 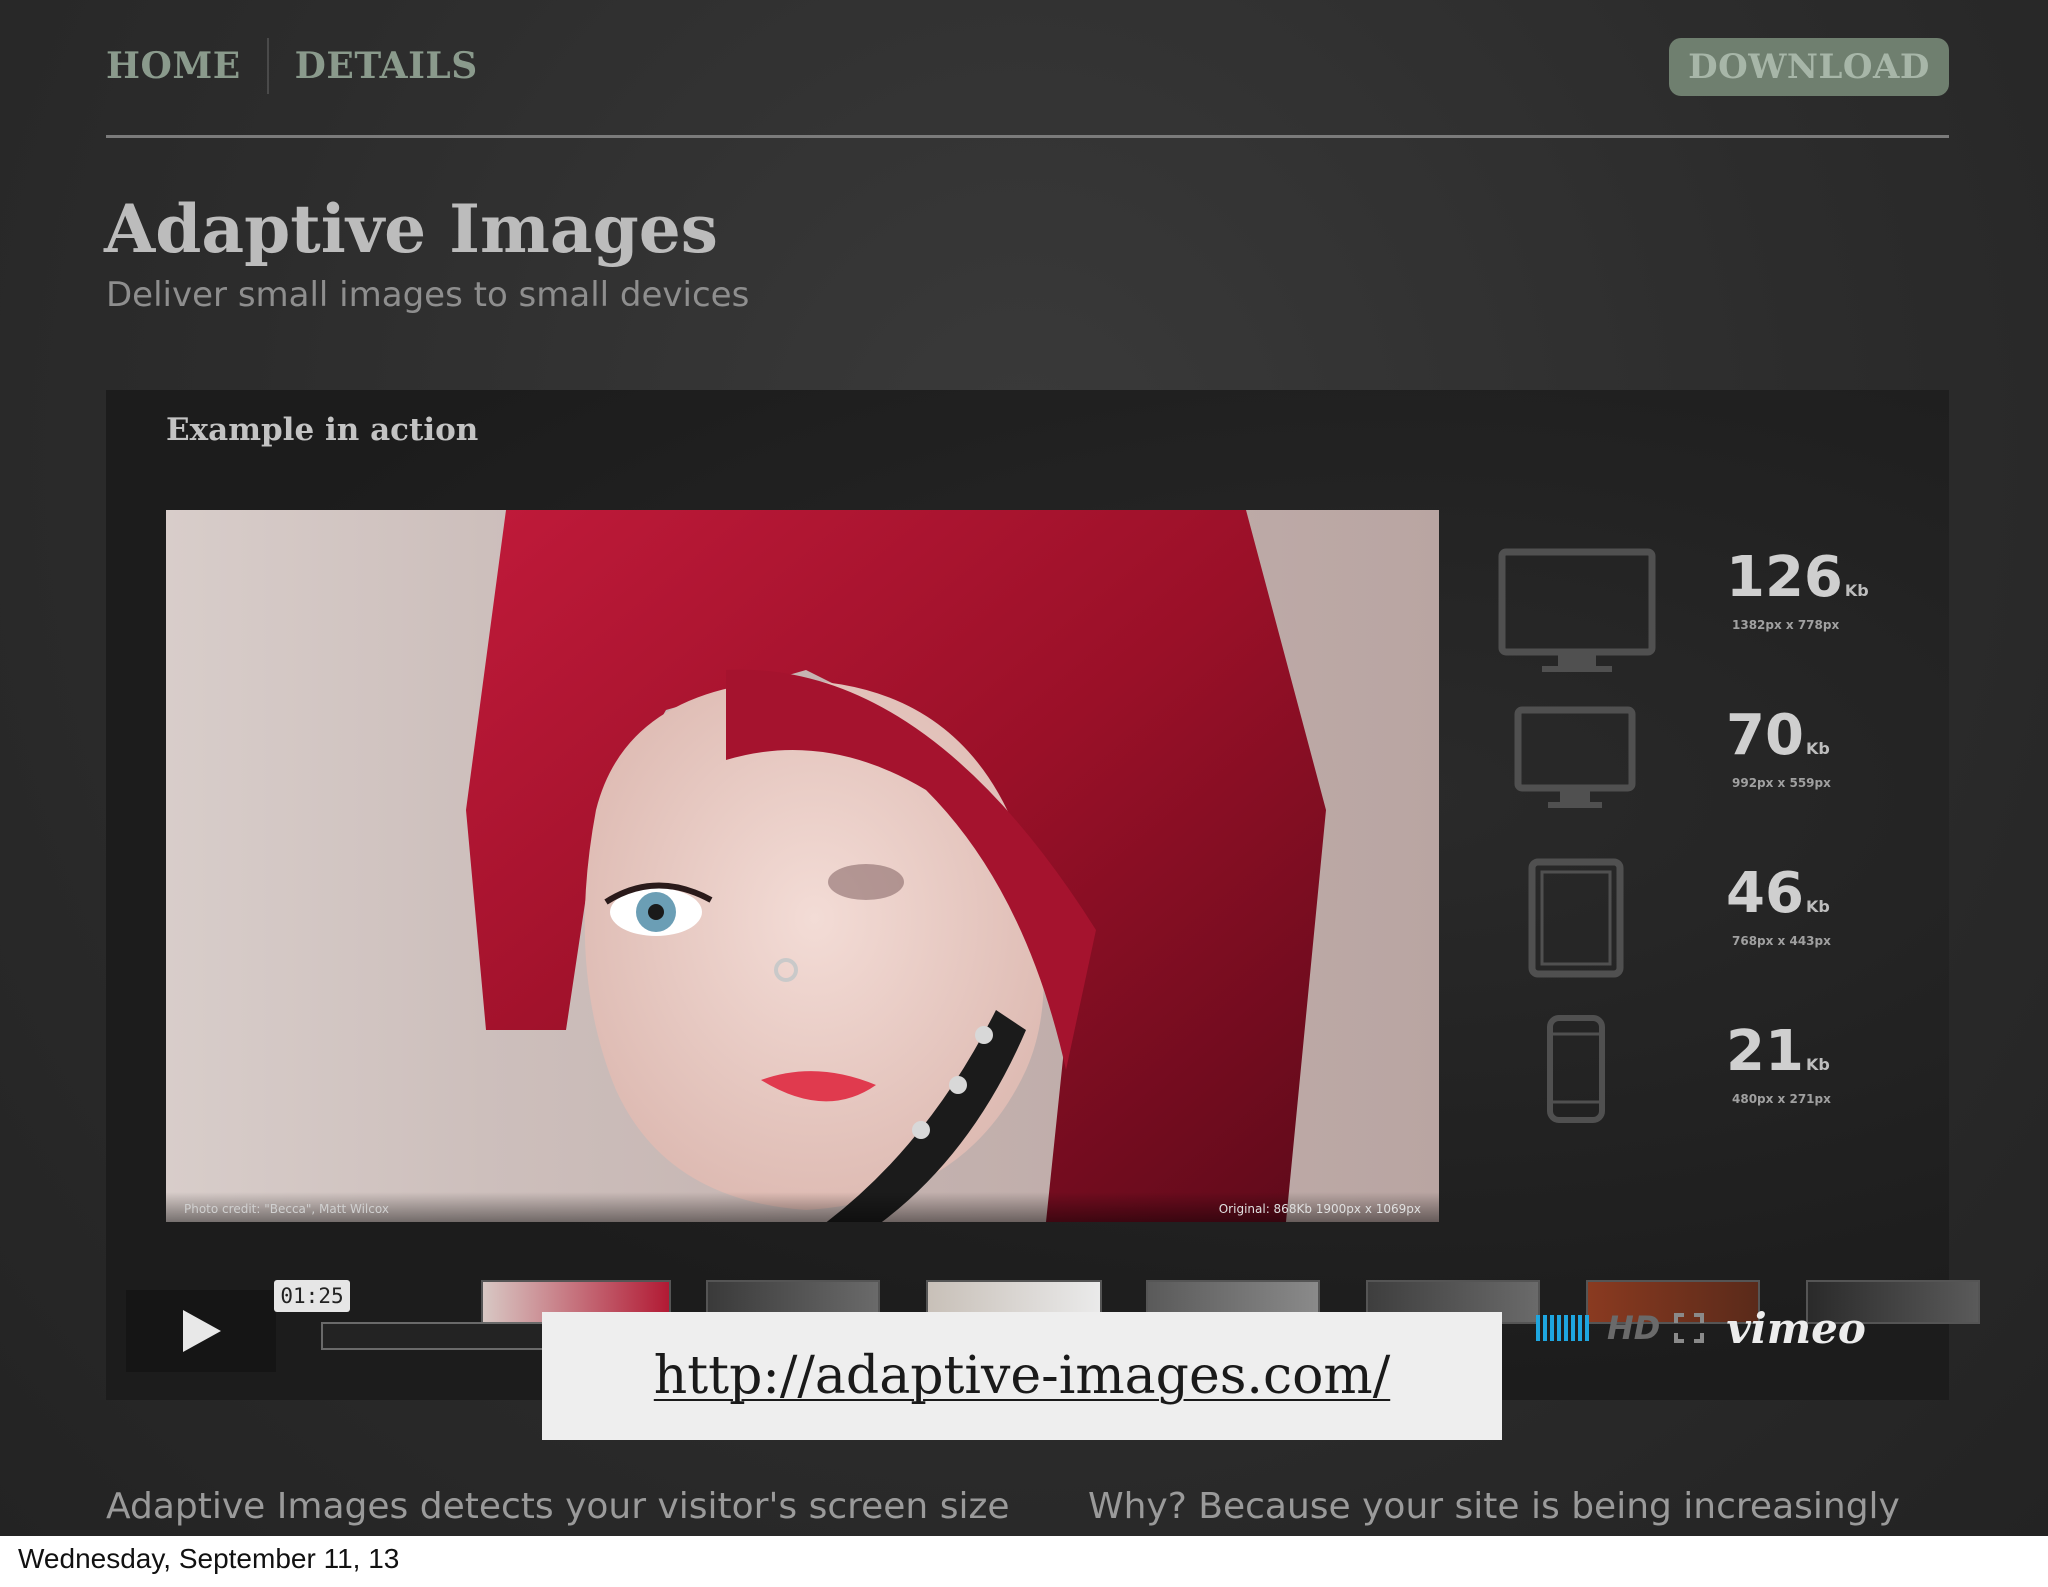 What do you see at coordinates (209, 1558) in the screenshot?
I see `slide-date: Wednesday, September 11, 13` at bounding box center [209, 1558].